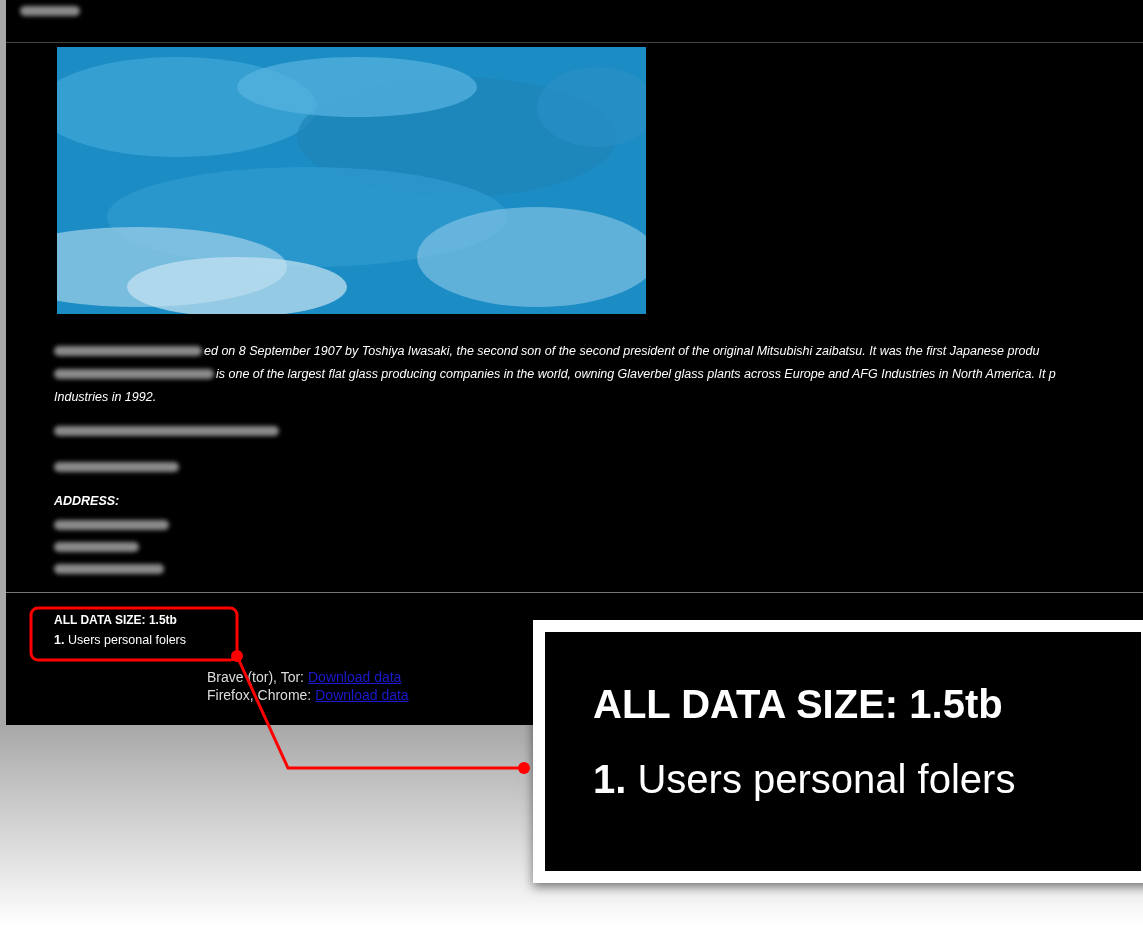  I want to click on browser-label: Firefox, Chrome:, so click(259, 695).